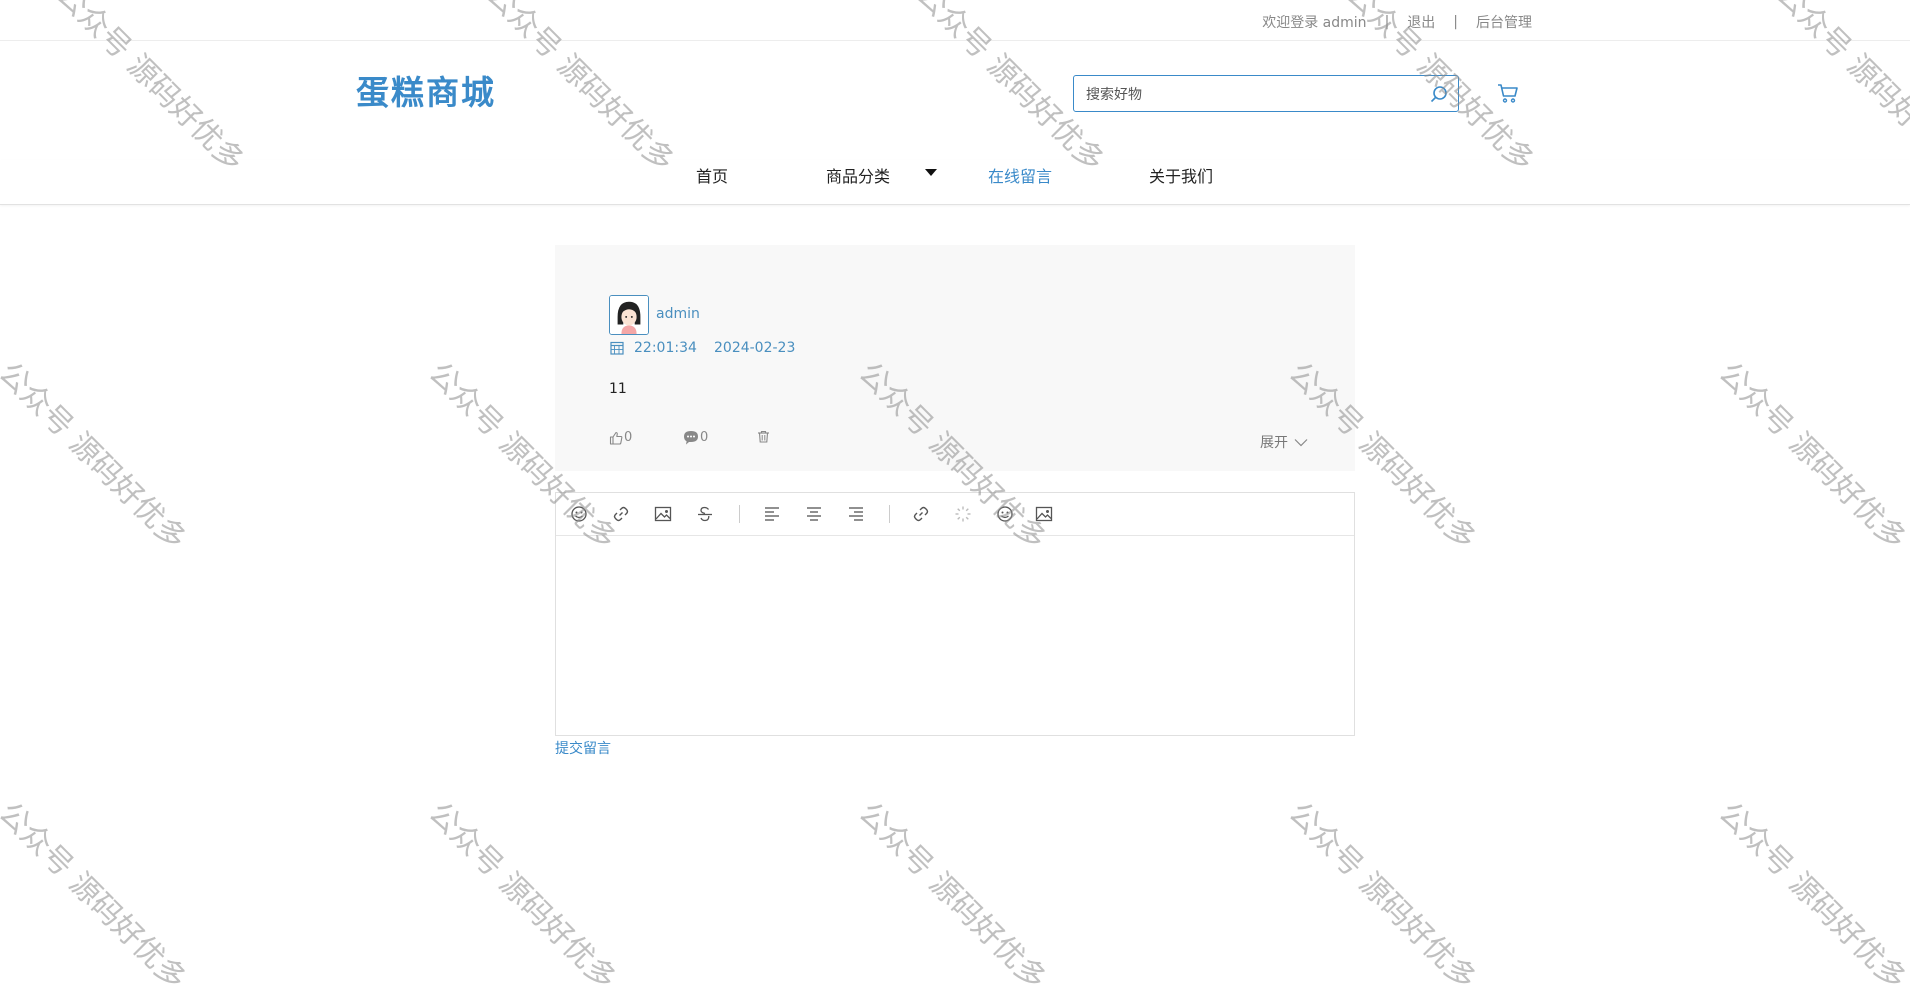 Image resolution: width=1910 pixels, height=998 pixels. Describe the element at coordinates (963, 514) in the screenshot. I see `loading-icon` at that location.